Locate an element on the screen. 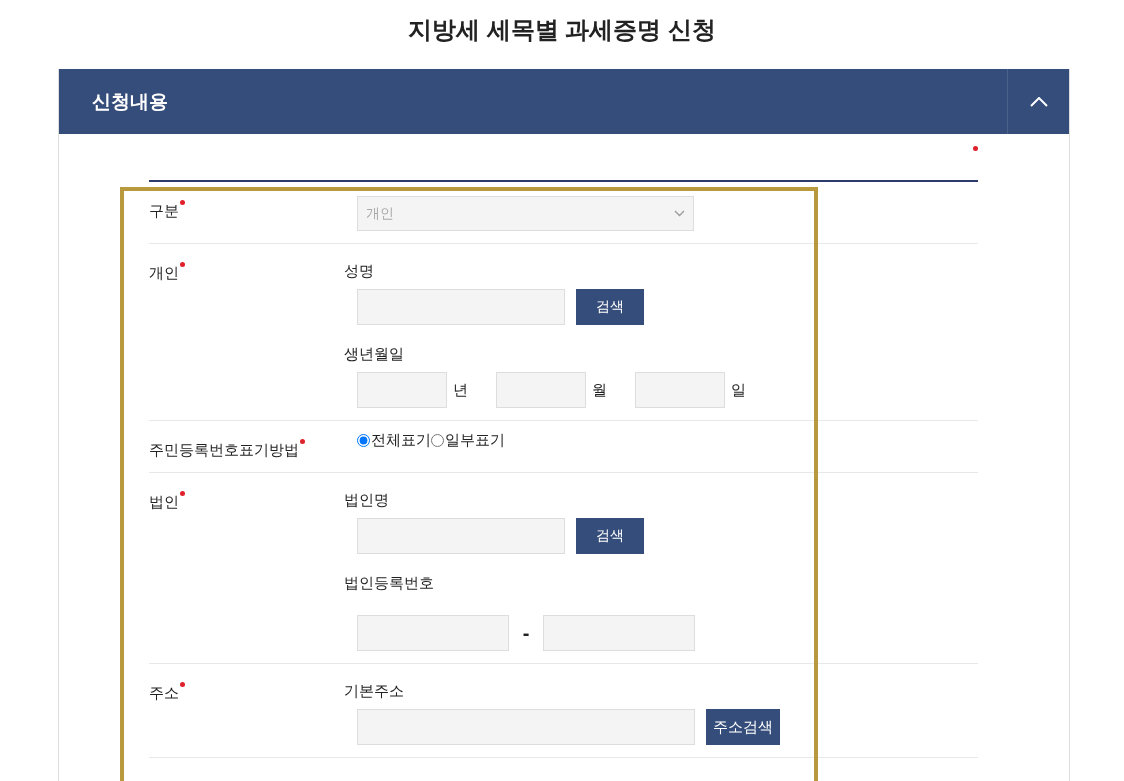 The height and width of the screenshot is (781, 1124). address-search-button: 주소검색 is located at coordinates (743, 727).